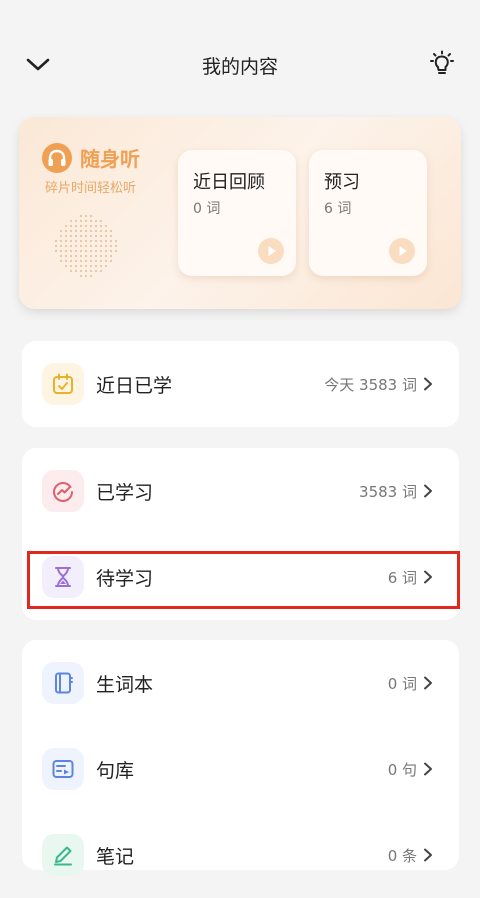  I want to click on row-sentence-bank: 句库 0 句, so click(240, 769).